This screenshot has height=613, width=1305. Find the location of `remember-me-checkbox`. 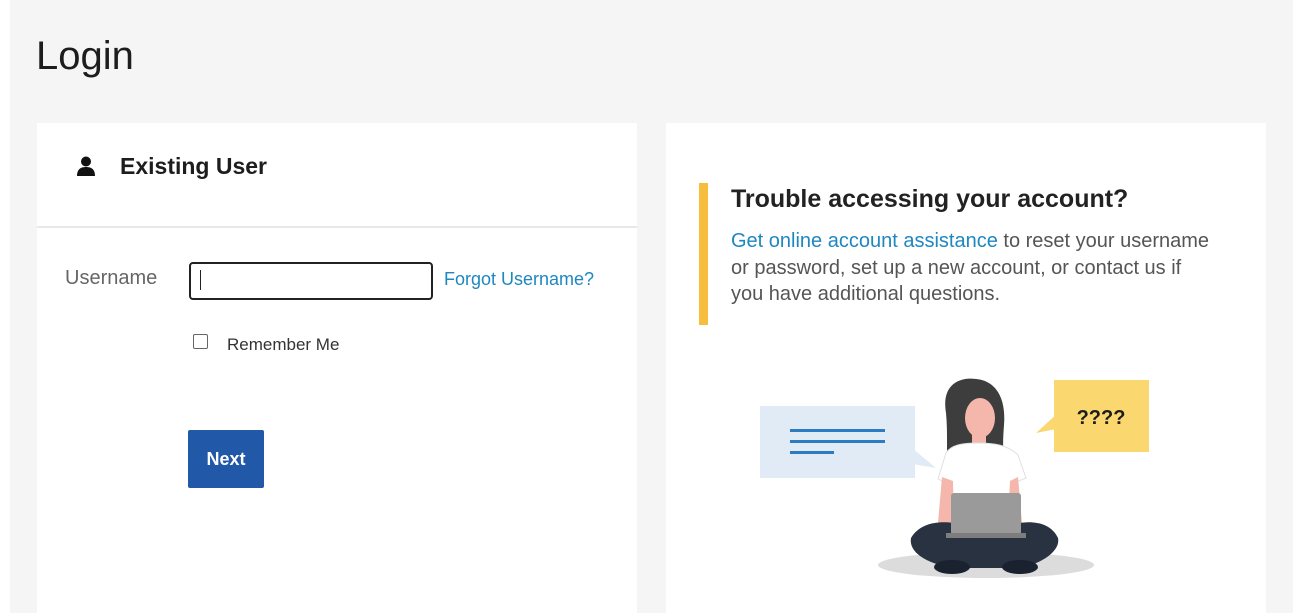

remember-me-checkbox is located at coordinates (200, 341).